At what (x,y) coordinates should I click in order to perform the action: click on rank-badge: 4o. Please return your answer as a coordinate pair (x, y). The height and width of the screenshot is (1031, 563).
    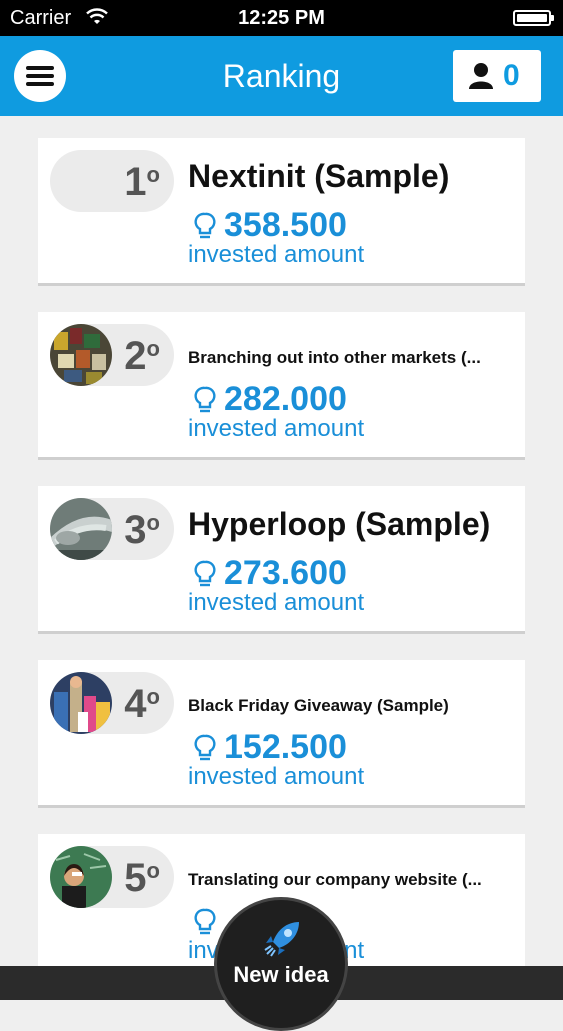
    Looking at the image, I should click on (112, 703).